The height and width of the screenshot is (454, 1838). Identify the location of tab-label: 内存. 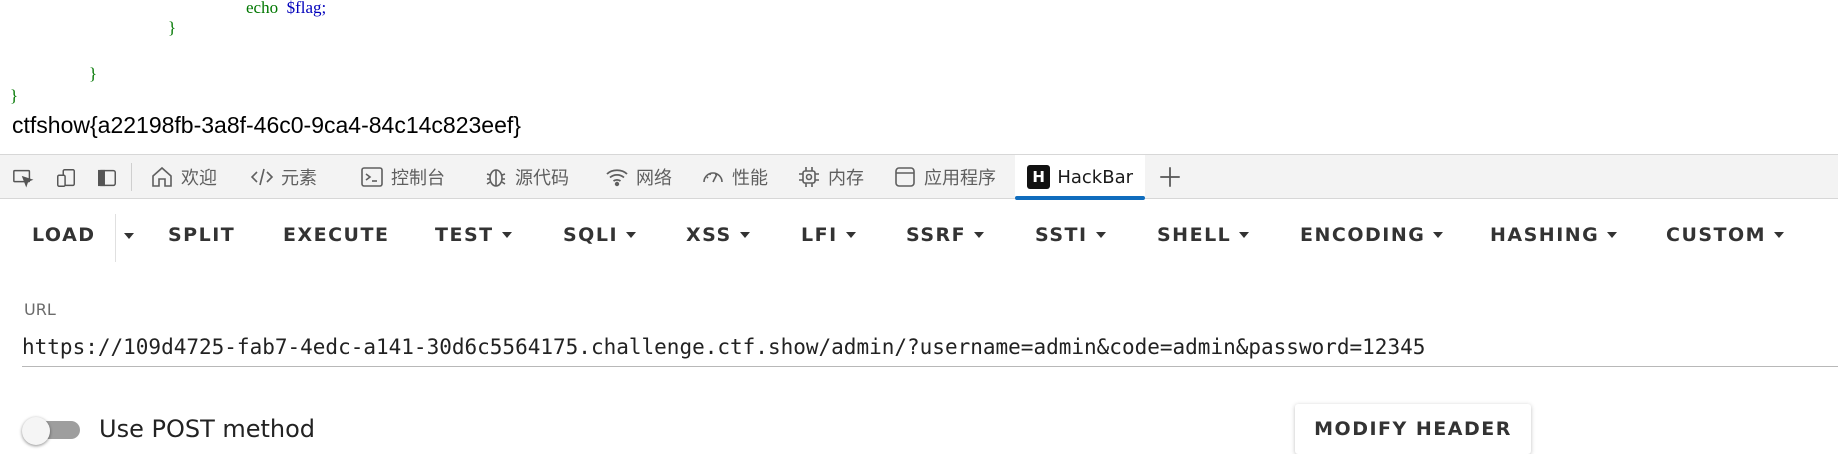
(846, 178).